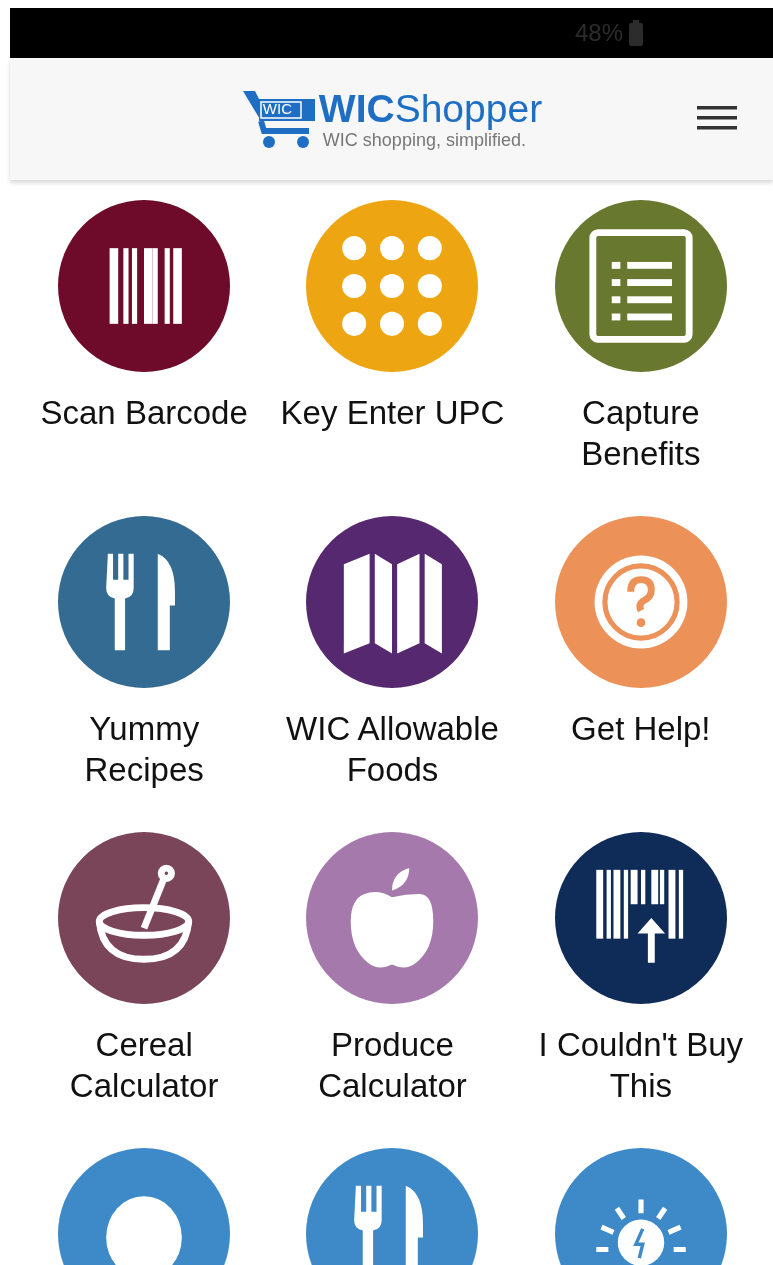  What do you see at coordinates (392, 969) in the screenshot?
I see `feature-tile: Produce Calculator` at bounding box center [392, 969].